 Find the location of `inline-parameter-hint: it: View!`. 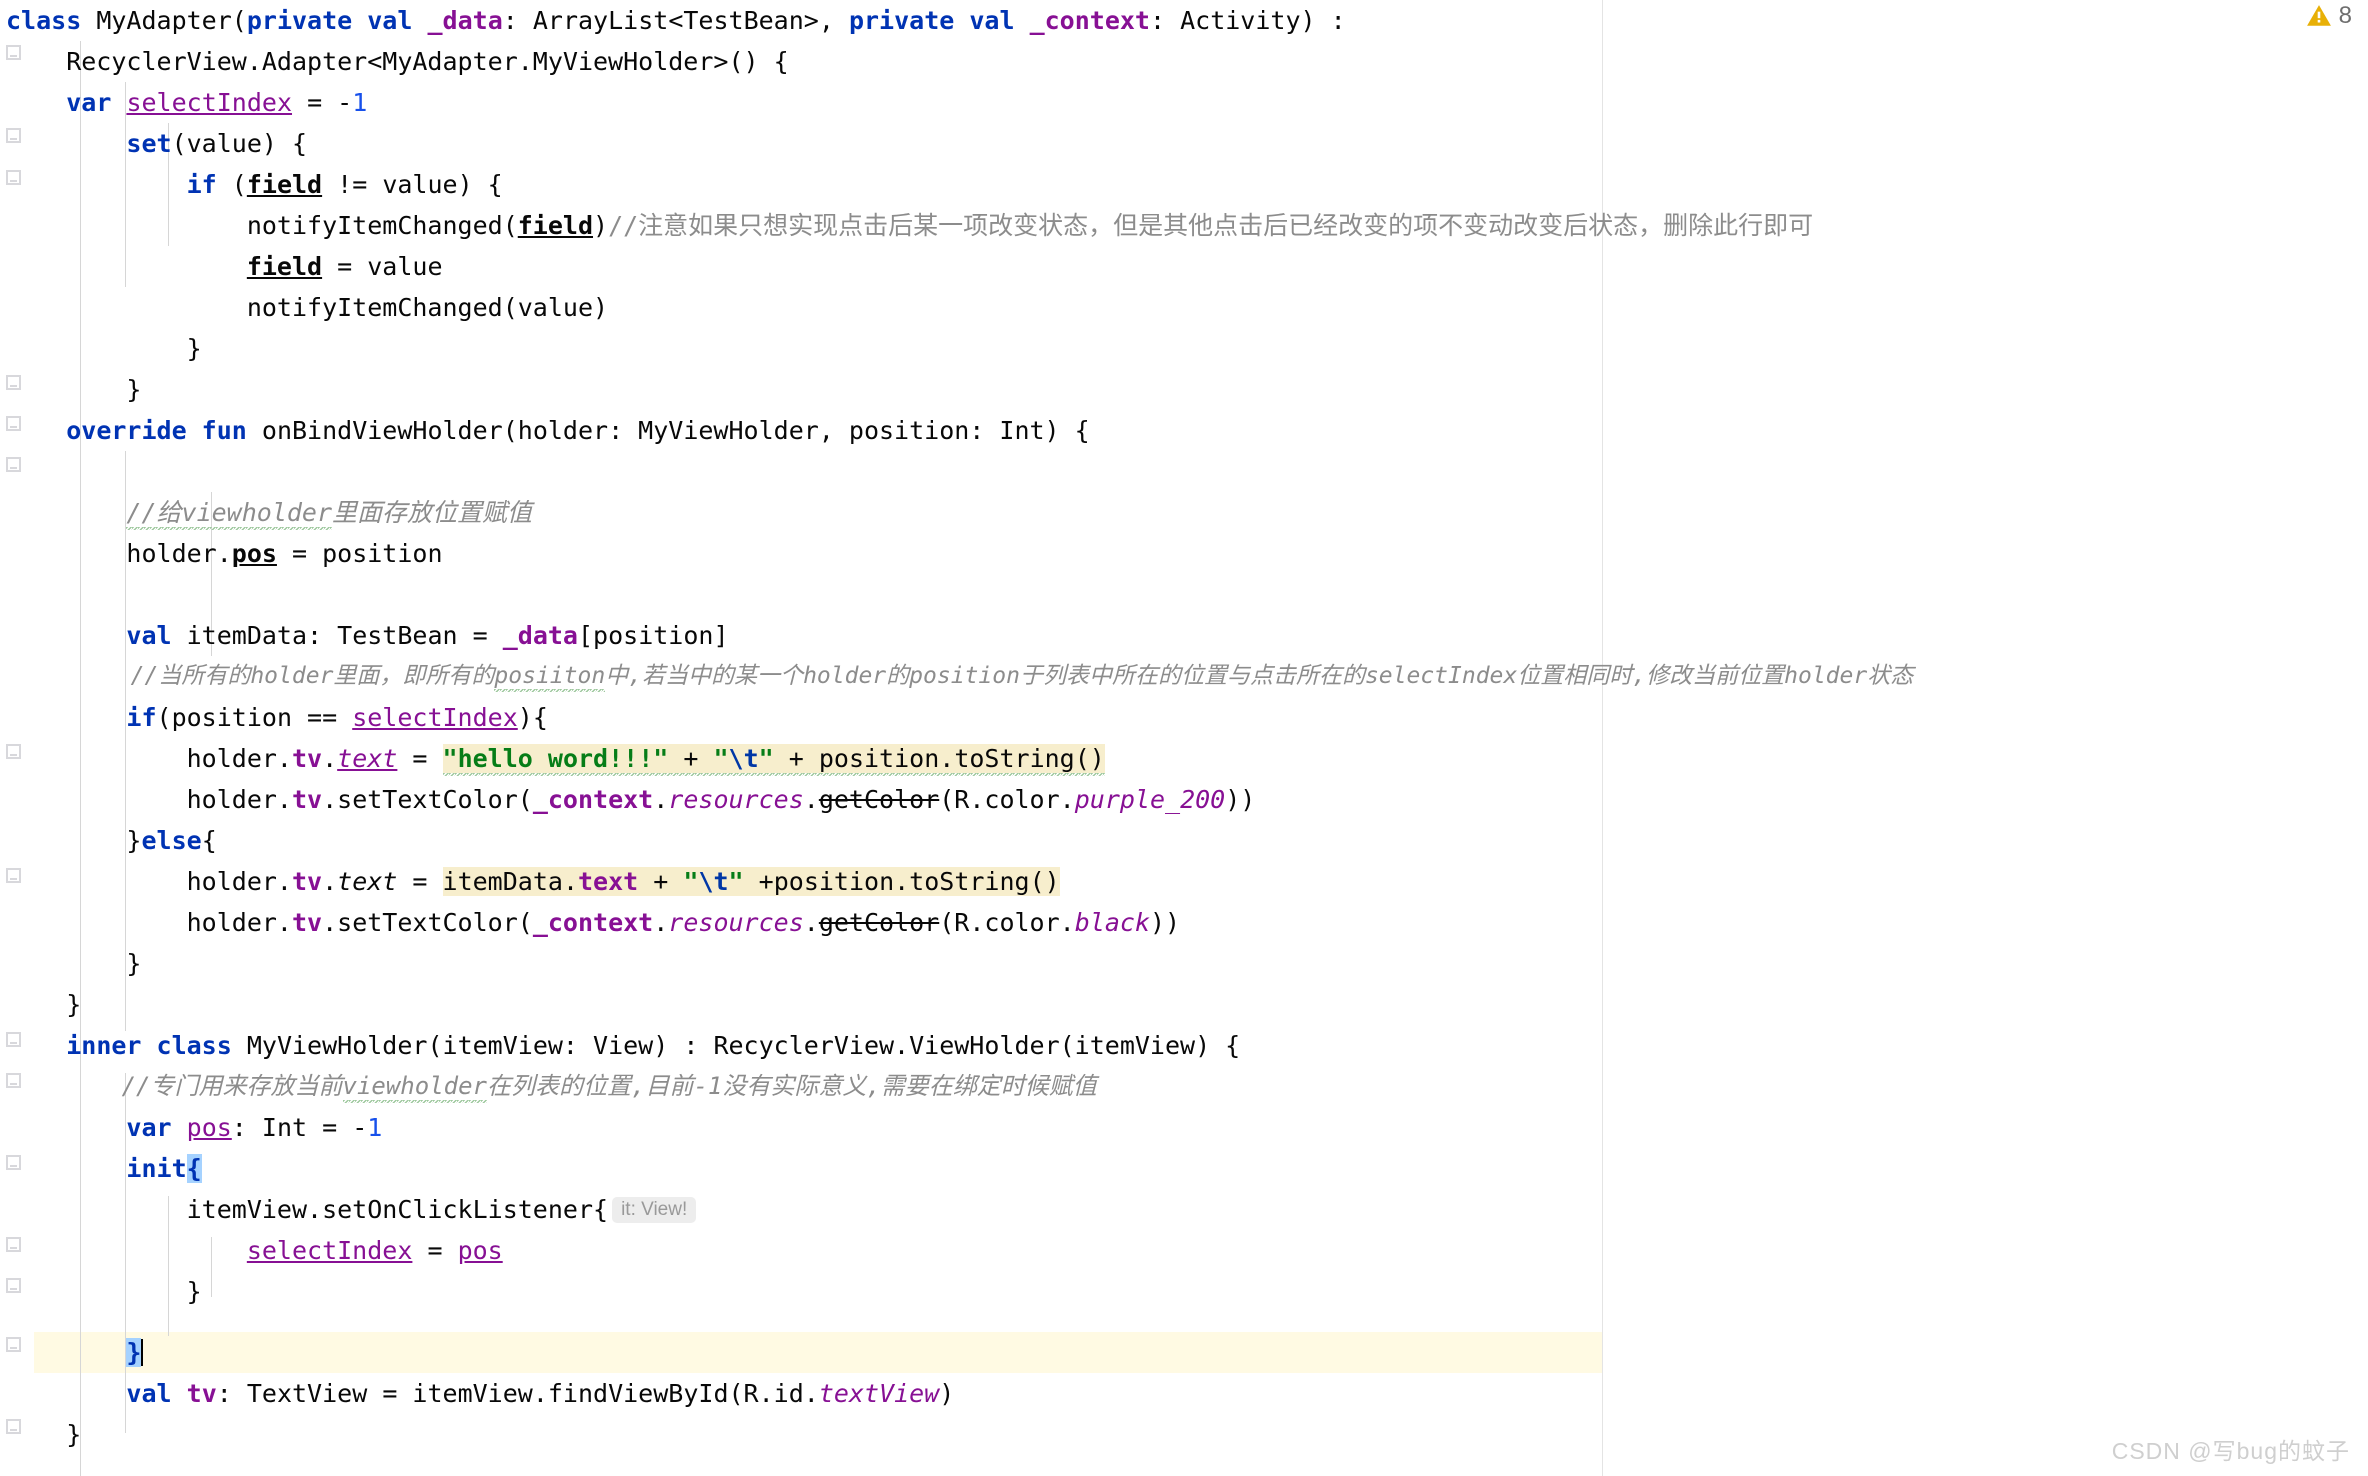

inline-parameter-hint: it: View! is located at coordinates (654, 1210).